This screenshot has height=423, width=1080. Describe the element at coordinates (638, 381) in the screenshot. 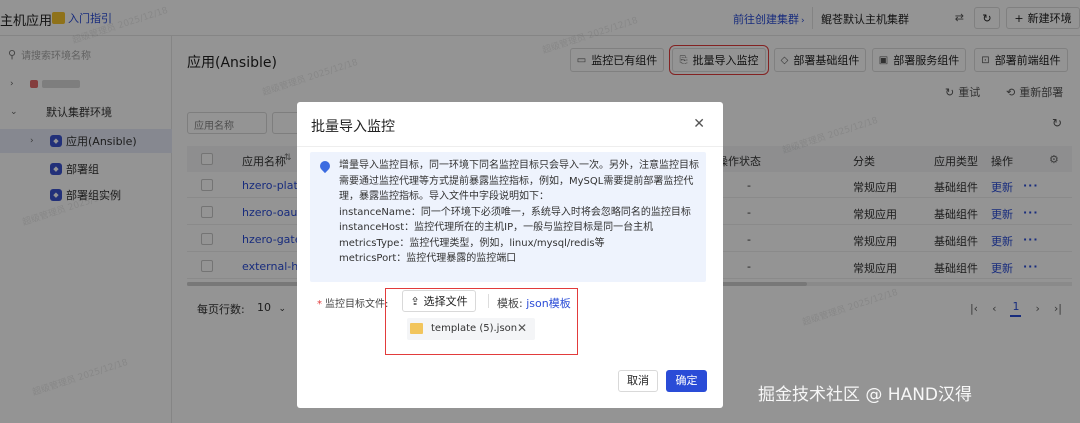

I see `cancel-button: 取消` at that location.